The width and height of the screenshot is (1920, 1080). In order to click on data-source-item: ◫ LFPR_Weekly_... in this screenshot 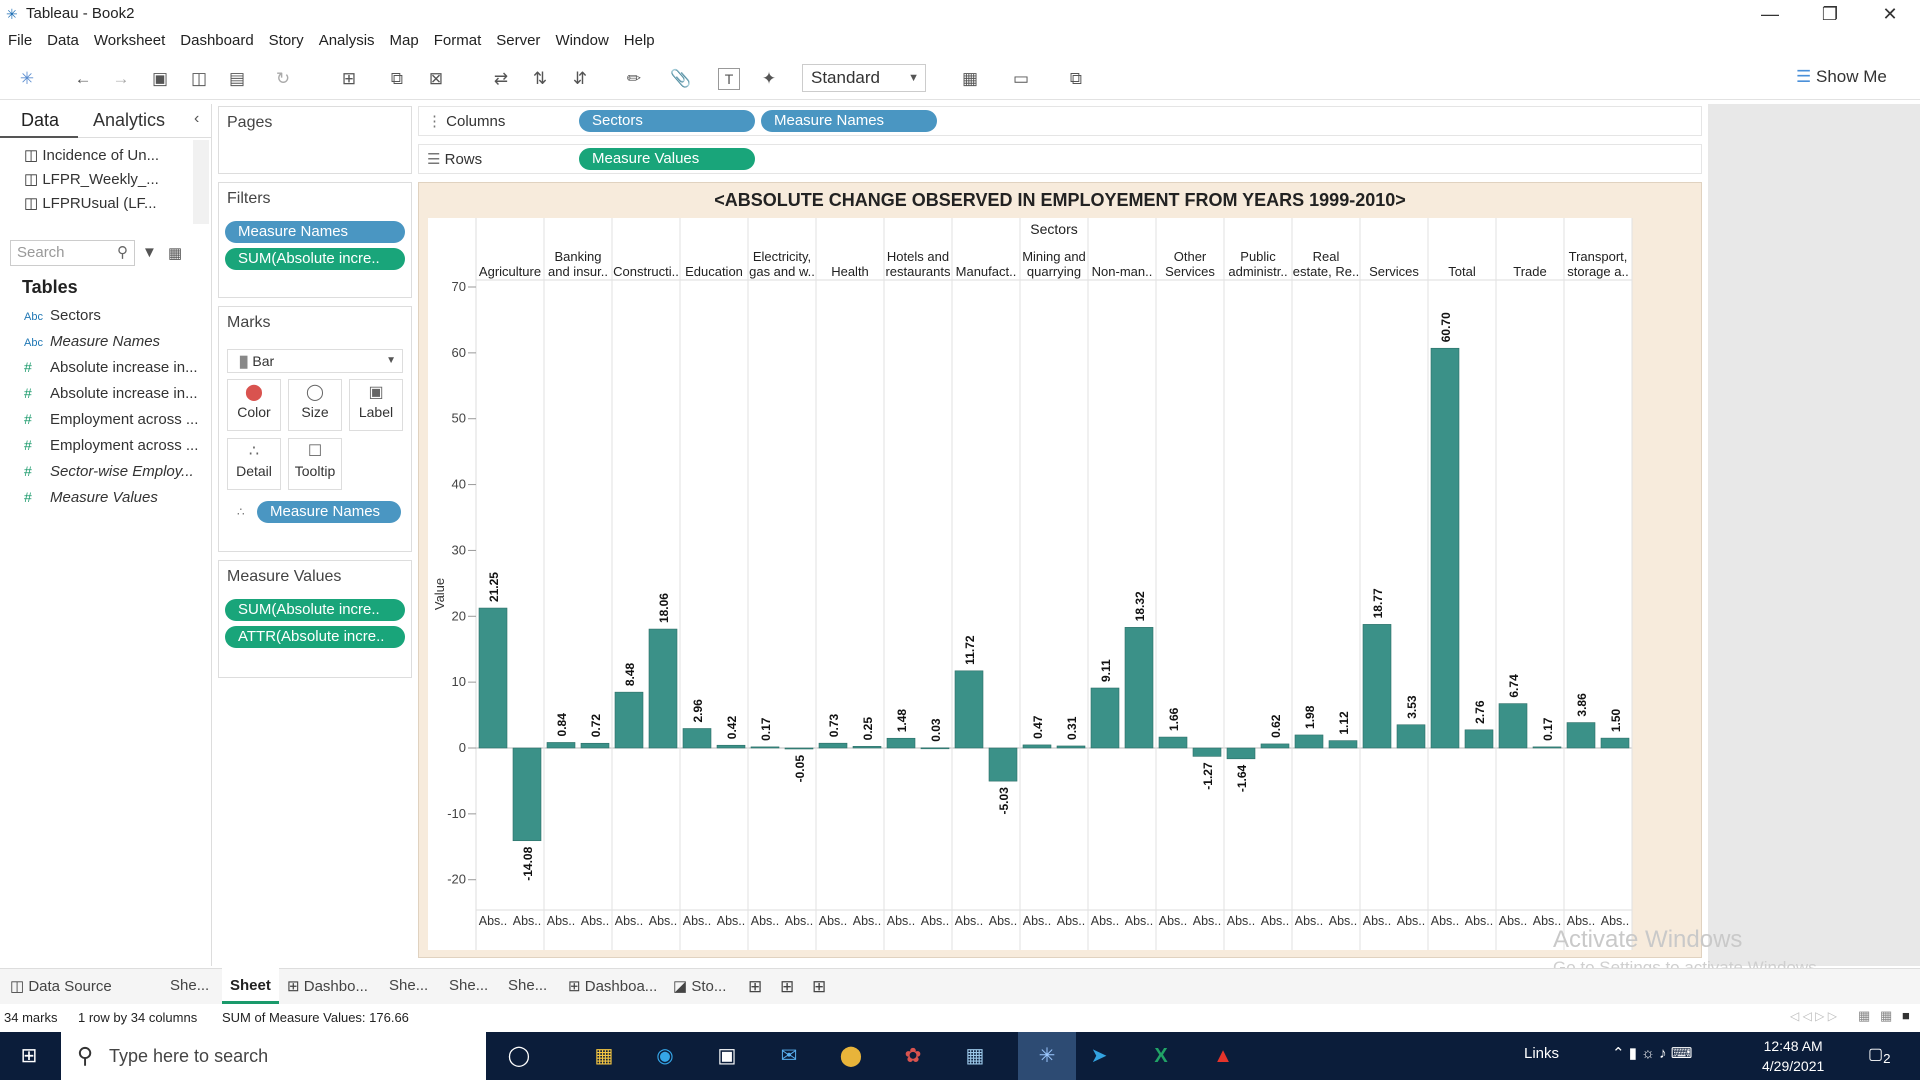, I will do `click(91, 179)`.